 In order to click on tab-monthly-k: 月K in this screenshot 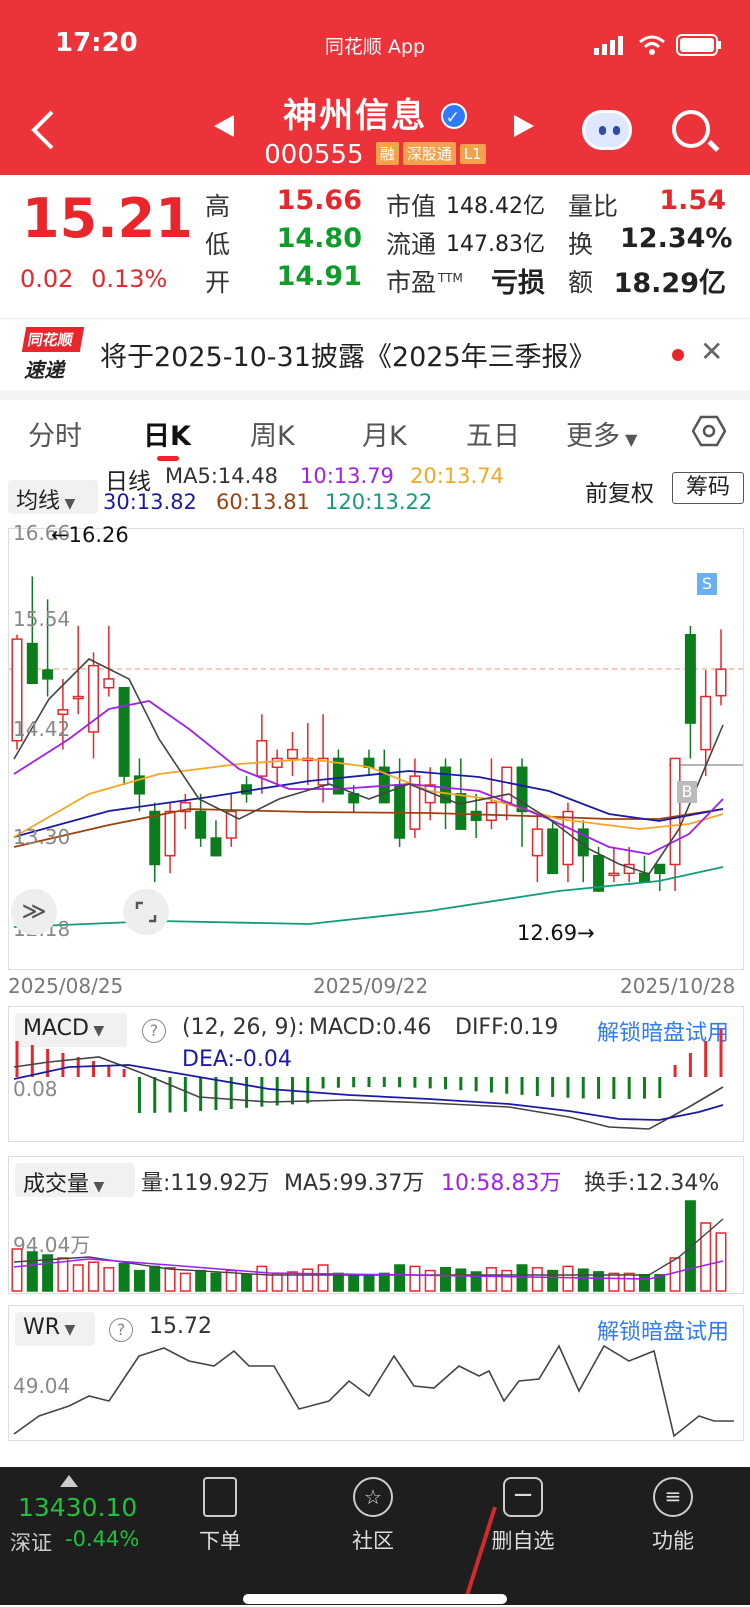, I will do `click(384, 433)`.